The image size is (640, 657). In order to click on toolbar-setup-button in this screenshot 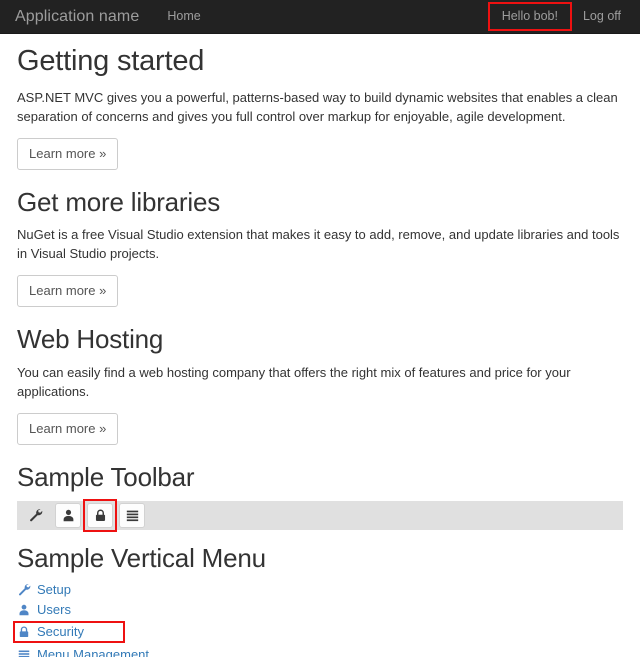, I will do `click(36, 515)`.